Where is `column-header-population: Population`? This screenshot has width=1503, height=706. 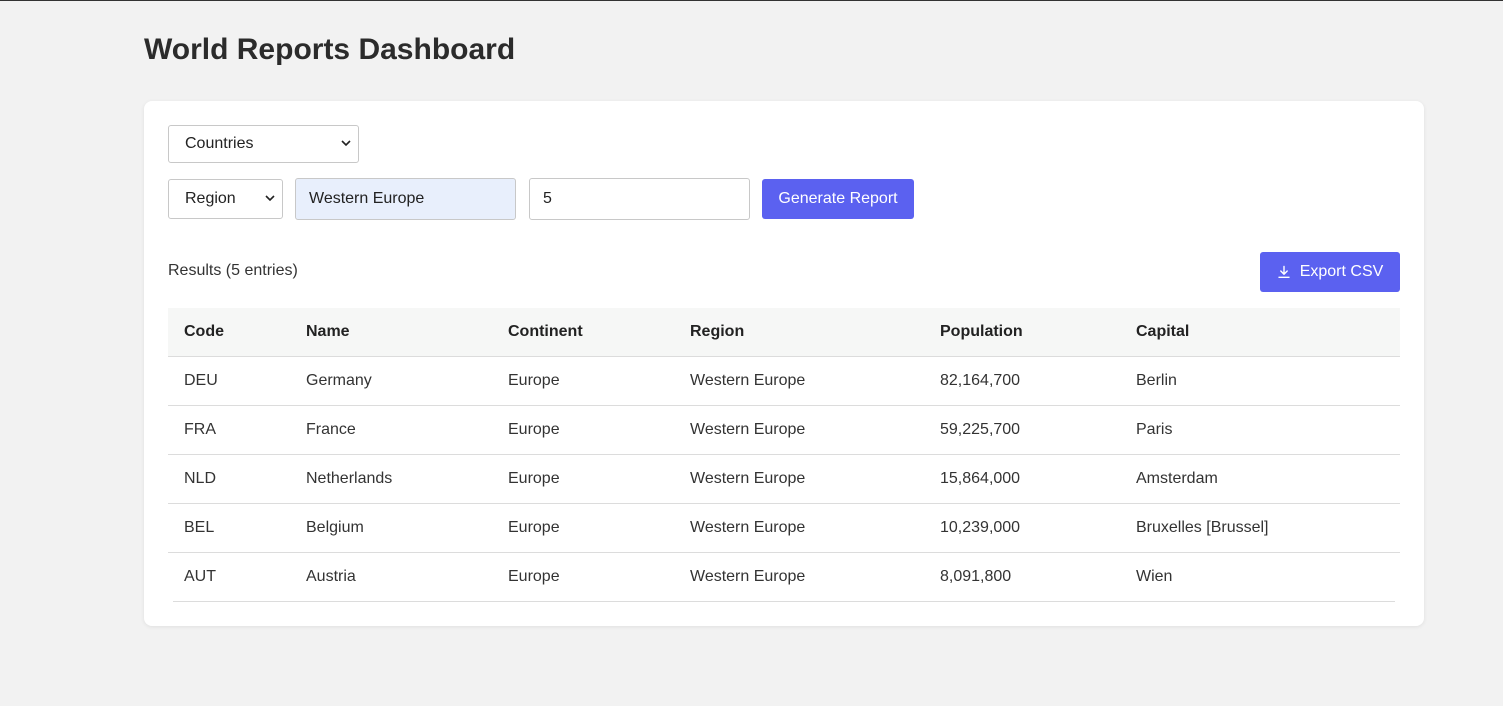 column-header-population: Population is located at coordinates (981, 332).